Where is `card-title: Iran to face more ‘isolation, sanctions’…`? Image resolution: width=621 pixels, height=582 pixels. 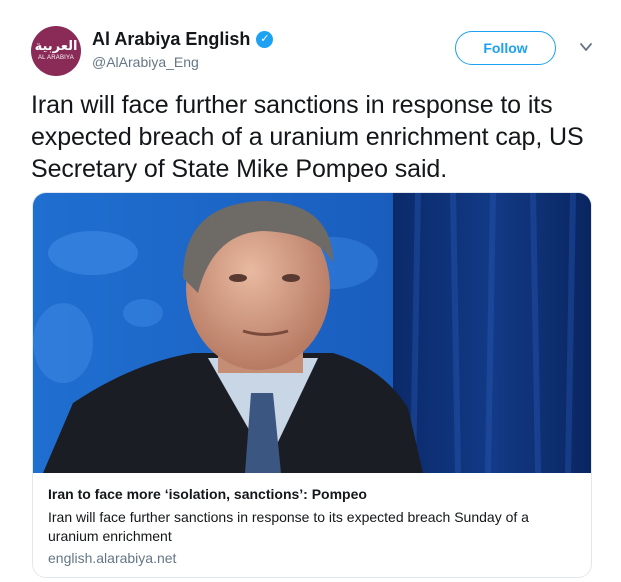
card-title: Iran to face more ‘isolation, sanctions’… is located at coordinates (313, 494).